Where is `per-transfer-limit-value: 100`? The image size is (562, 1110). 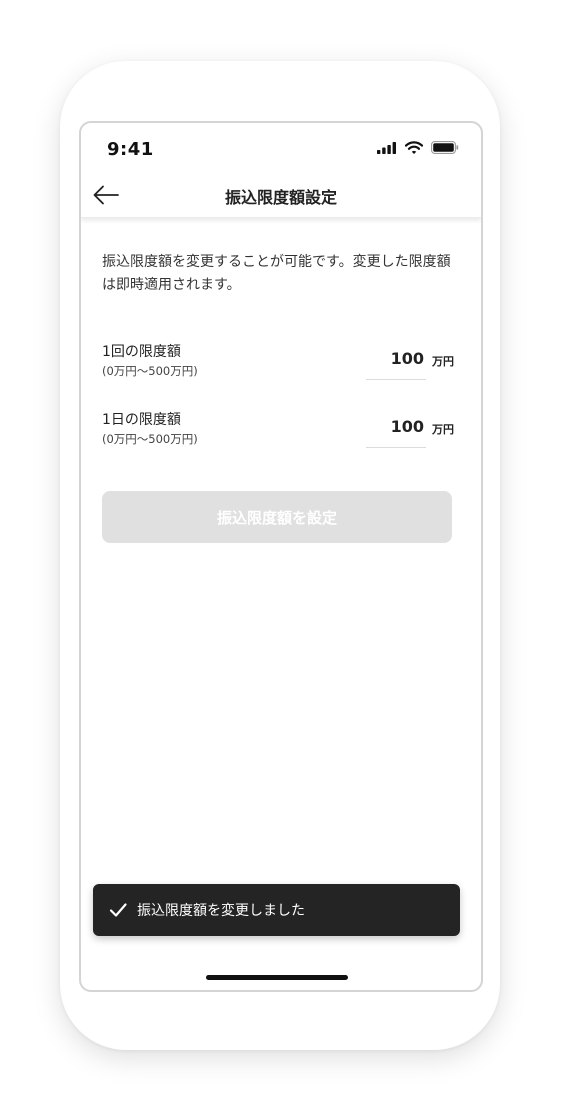 per-transfer-limit-value: 100 is located at coordinates (407, 358).